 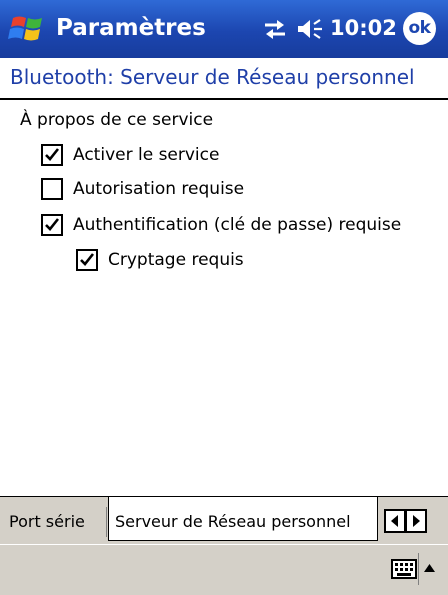 What do you see at coordinates (146, 155) in the screenshot?
I see `option-label: Activer le service` at bounding box center [146, 155].